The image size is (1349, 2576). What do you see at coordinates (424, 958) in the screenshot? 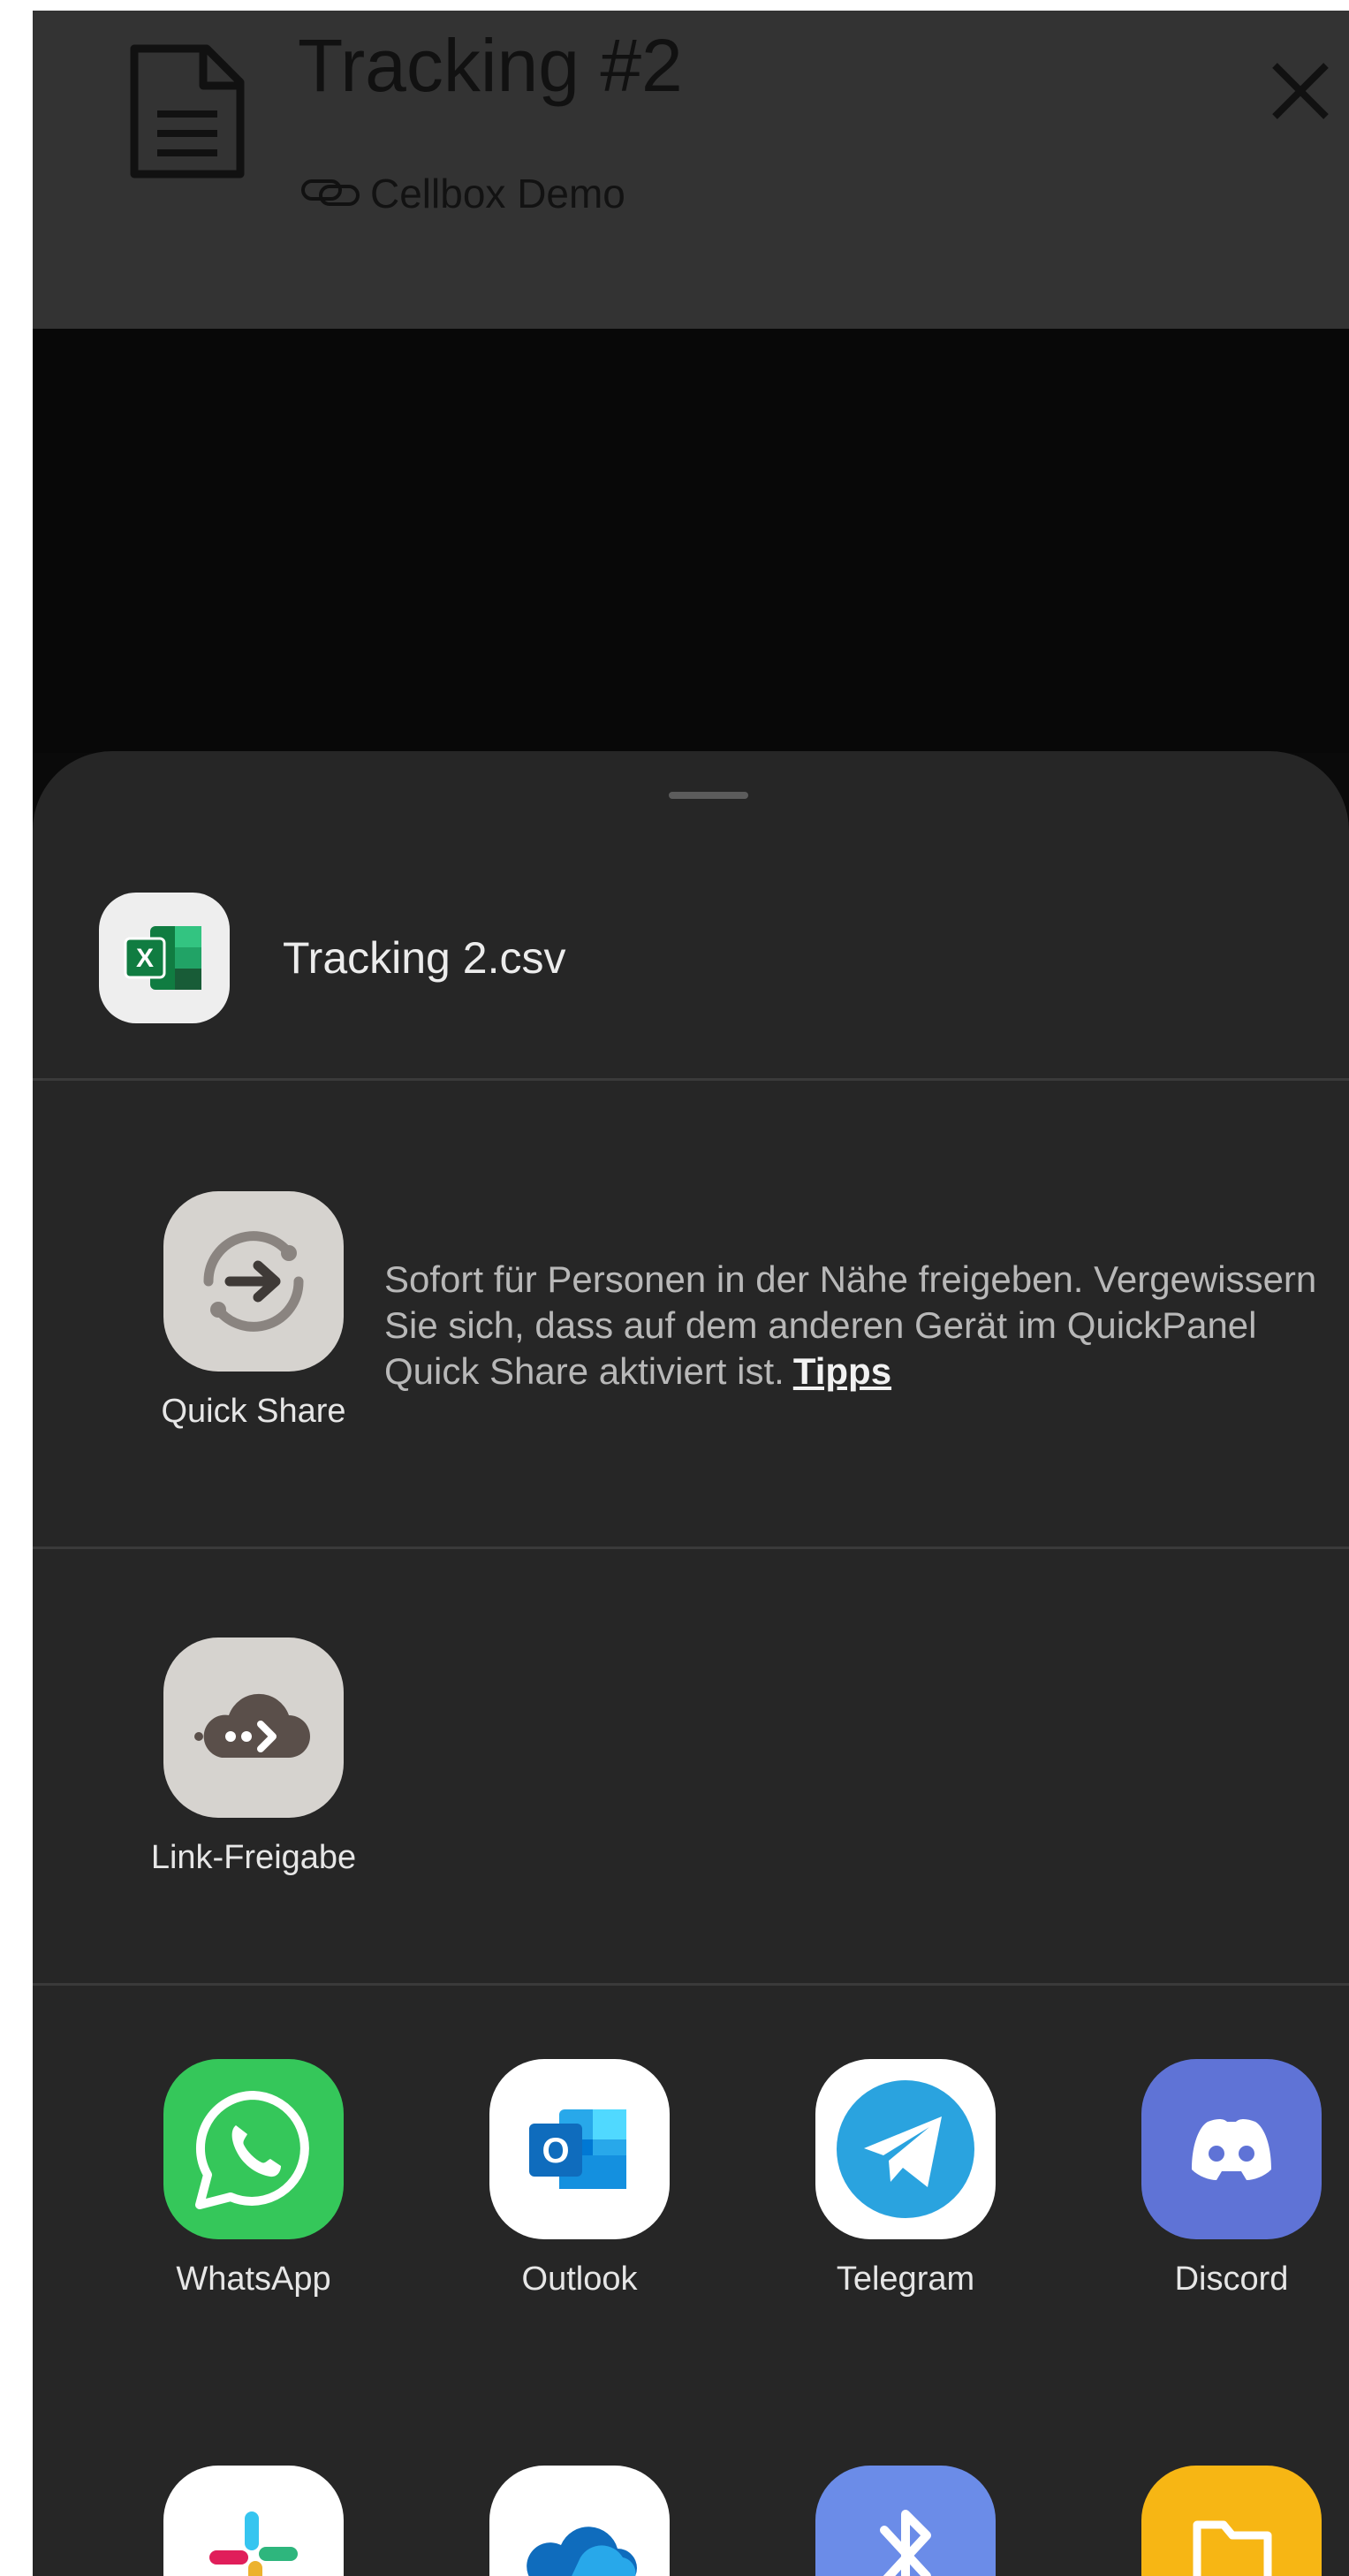
I see `file-name: Tracking 2.csv` at bounding box center [424, 958].